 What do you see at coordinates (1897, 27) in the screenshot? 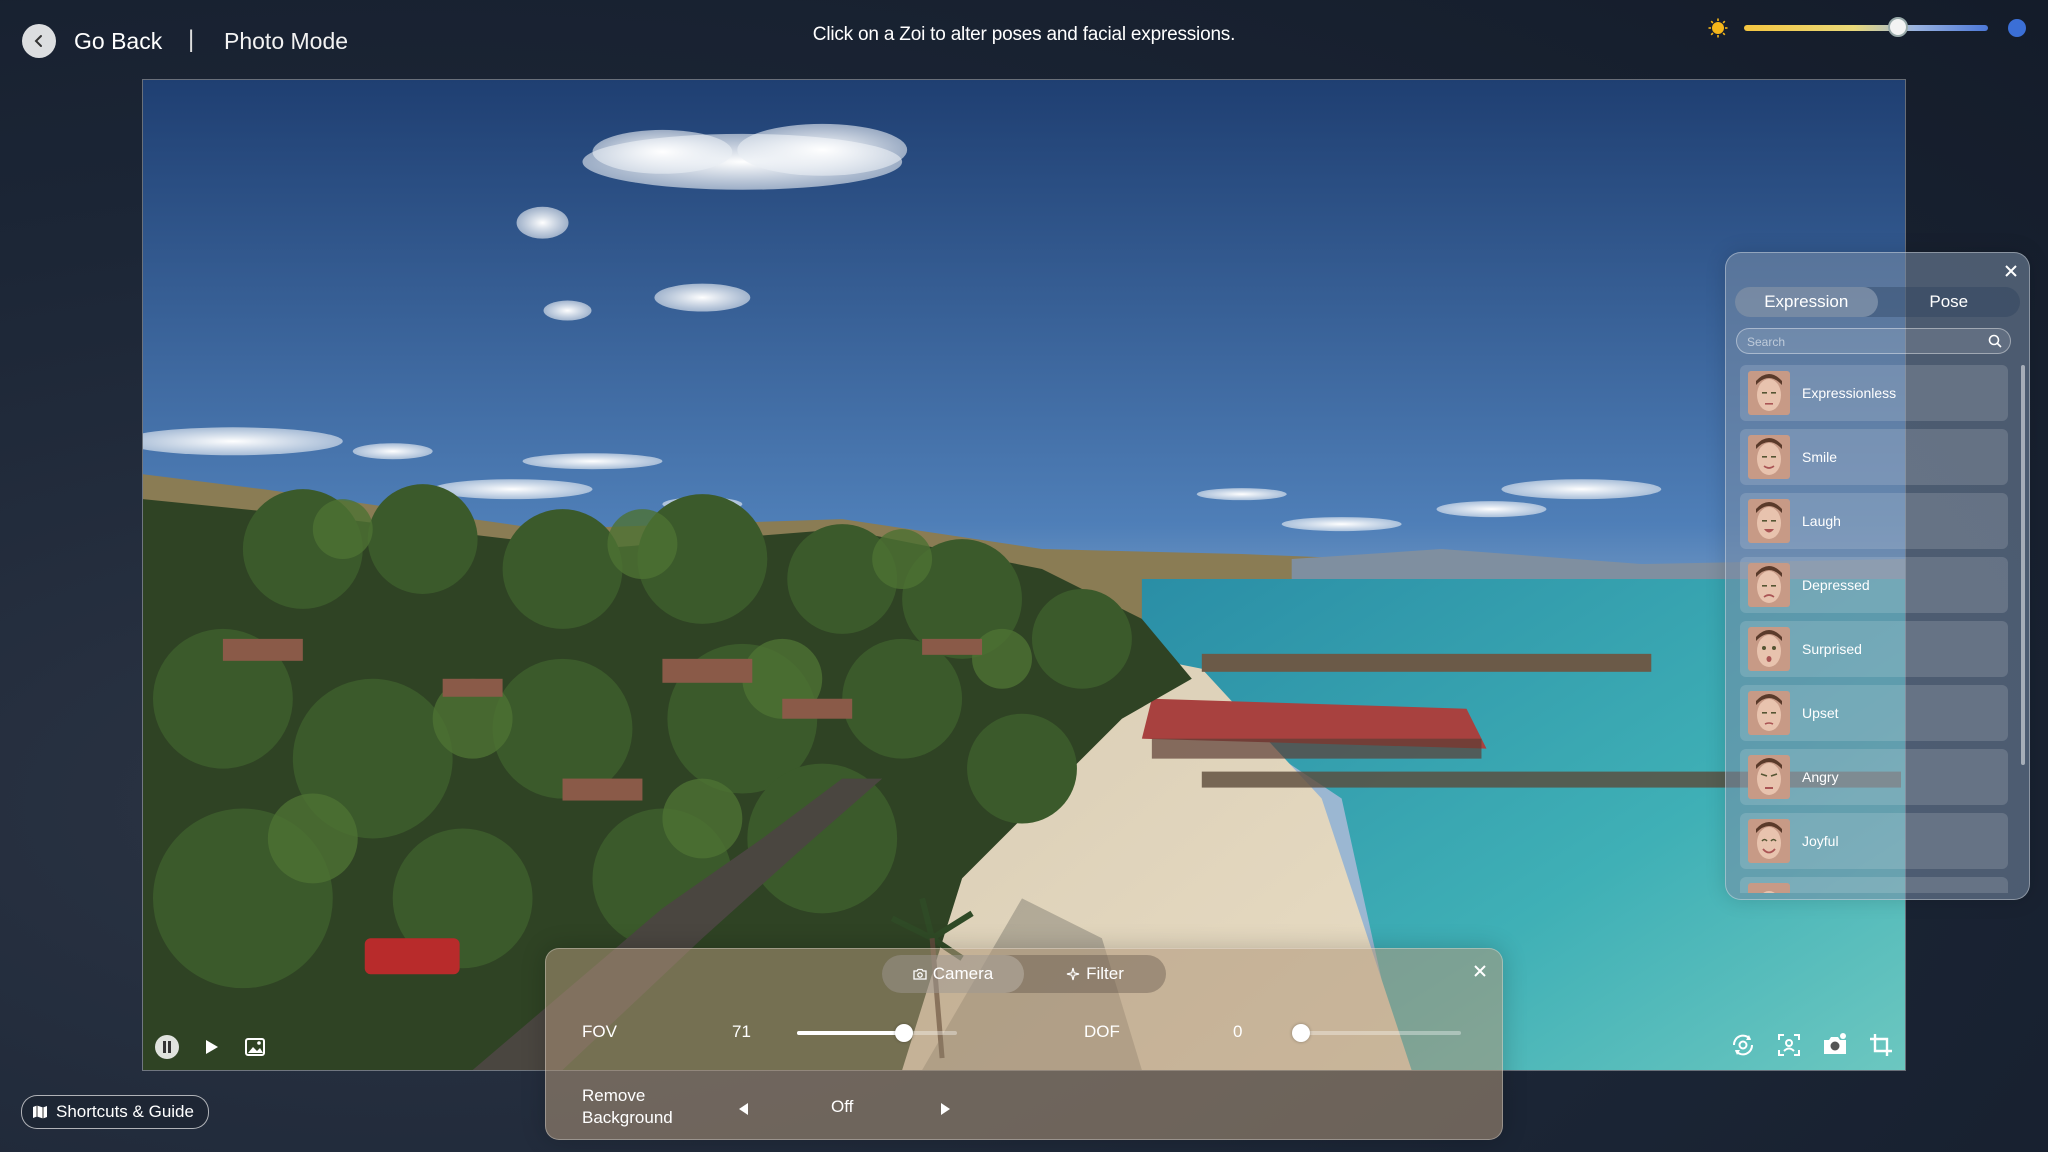
I see `time-slider-thumb` at bounding box center [1897, 27].